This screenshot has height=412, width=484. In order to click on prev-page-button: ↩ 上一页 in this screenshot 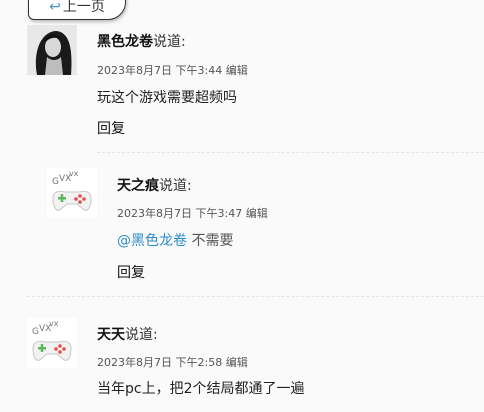, I will do `click(77, 10)`.